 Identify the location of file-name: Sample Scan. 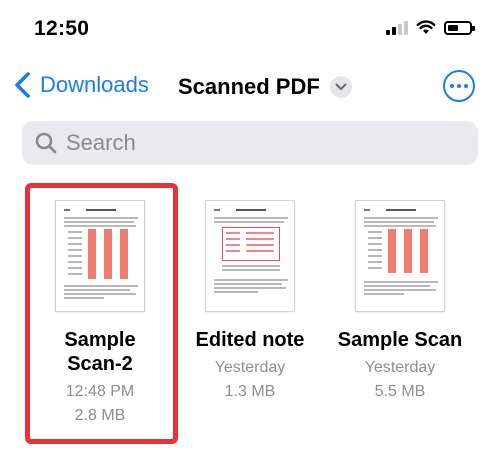
(400, 340).